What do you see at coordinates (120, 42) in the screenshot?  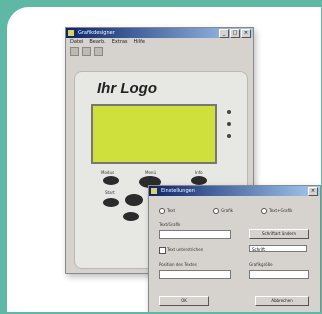 I see `menu-extras: Extras` at bounding box center [120, 42].